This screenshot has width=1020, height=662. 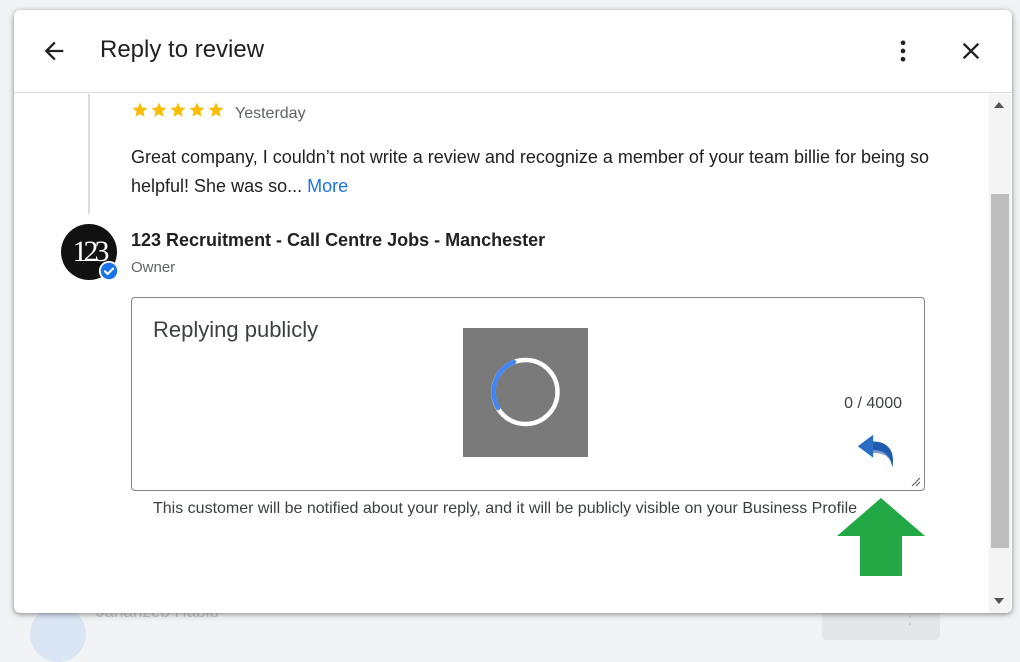 I want to click on arrow-left-icon, so click(x=54, y=51).